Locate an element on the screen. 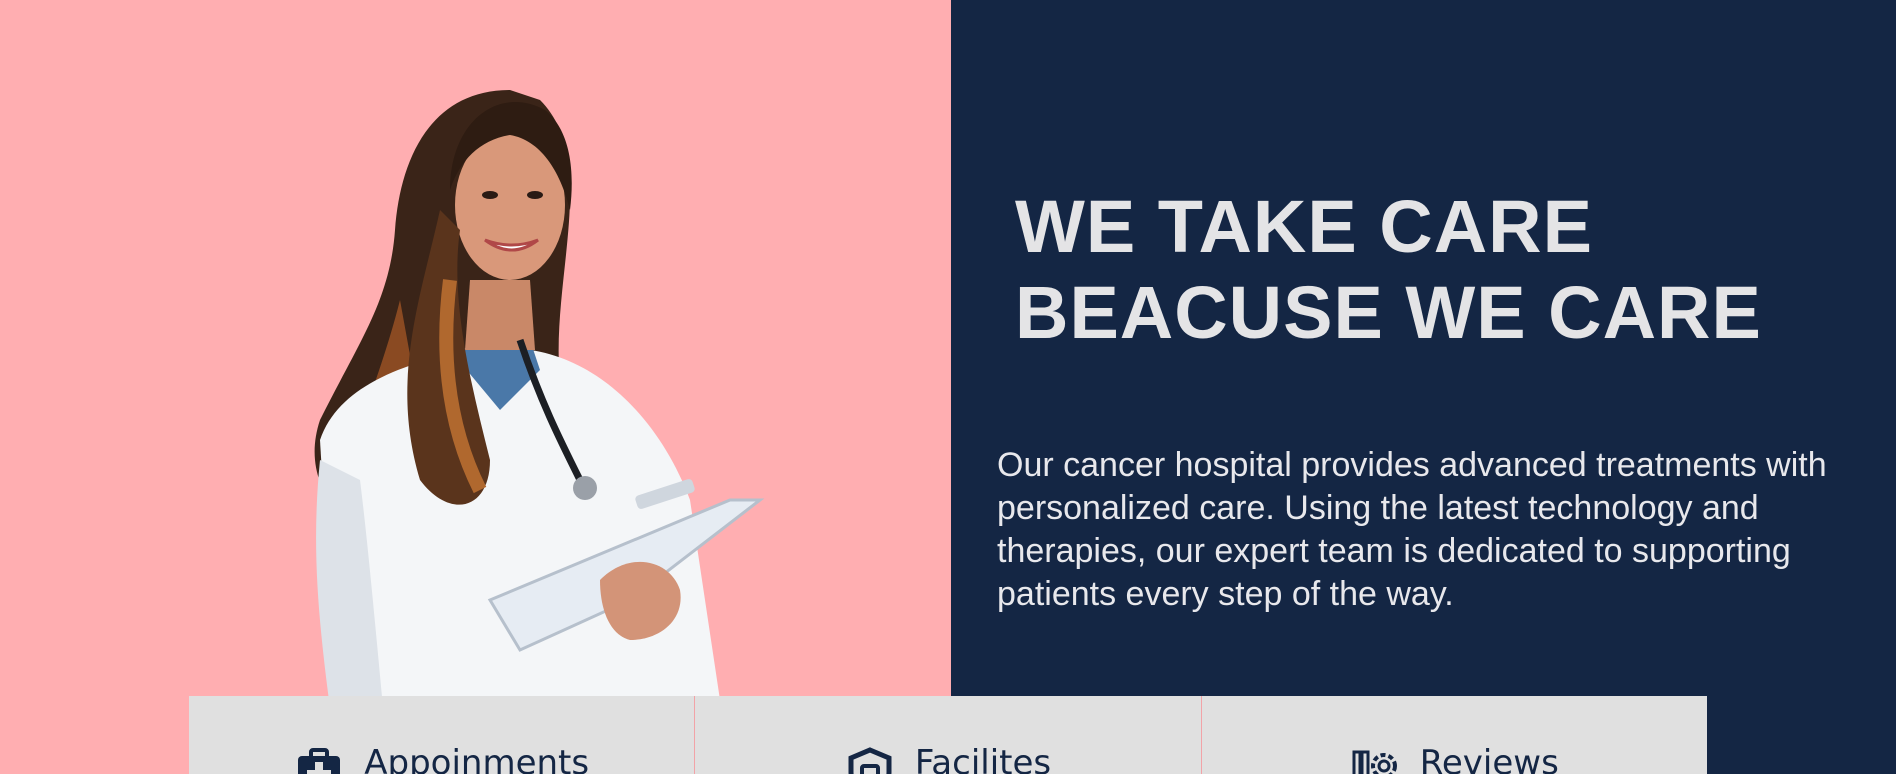 The height and width of the screenshot is (774, 1896). feature-bar: Appoinments Facilites Reviews is located at coordinates (948, 735).